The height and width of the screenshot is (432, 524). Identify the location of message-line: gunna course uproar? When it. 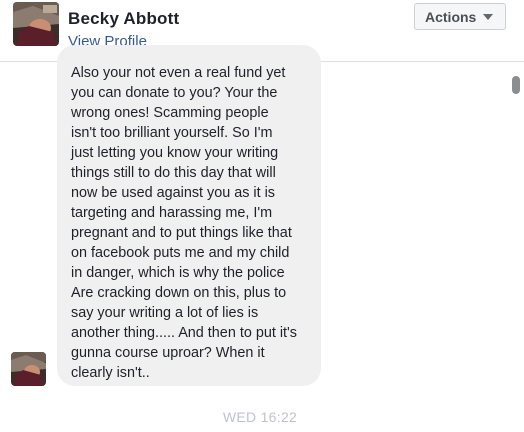
(168, 353).